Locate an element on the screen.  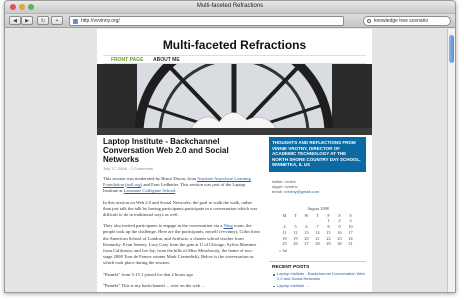
email-line: email: vvrotny@gmail.com is located at coordinates (319, 191).